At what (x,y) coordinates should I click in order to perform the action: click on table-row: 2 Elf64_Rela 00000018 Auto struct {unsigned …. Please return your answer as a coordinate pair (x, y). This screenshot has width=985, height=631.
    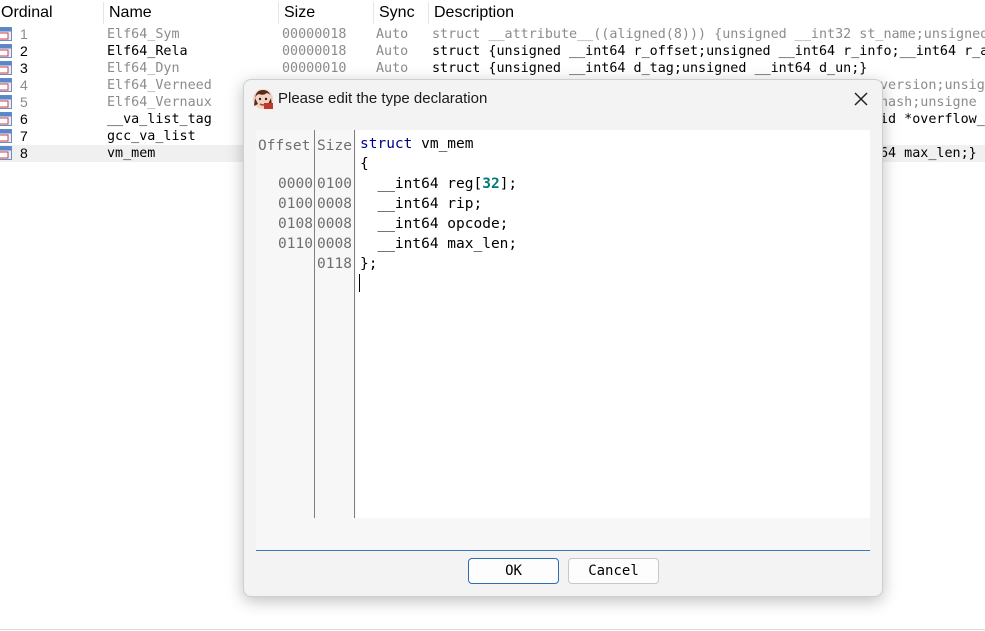
    Looking at the image, I should click on (492, 51).